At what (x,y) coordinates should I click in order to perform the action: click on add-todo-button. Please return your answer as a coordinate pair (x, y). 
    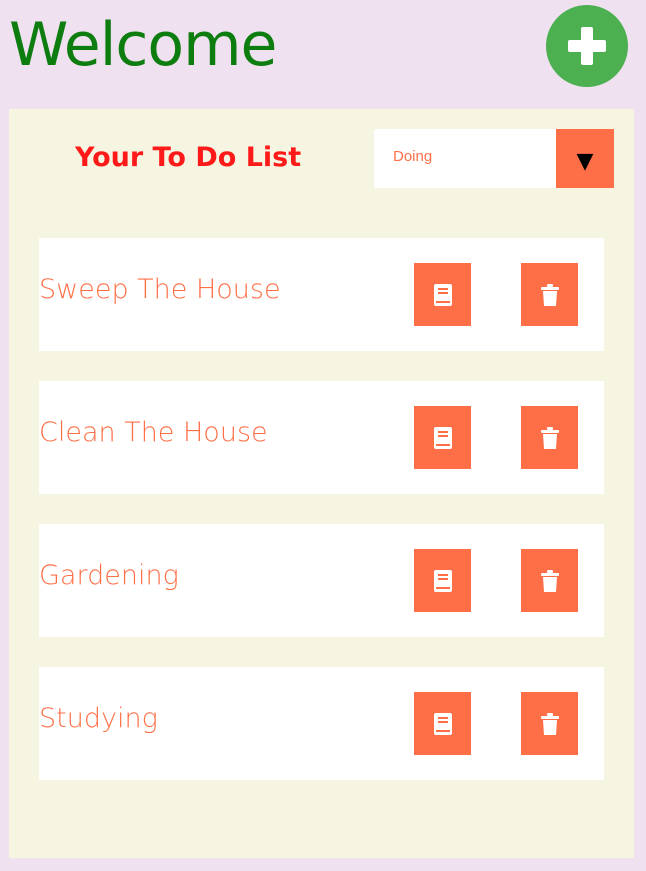
    Looking at the image, I should click on (587, 46).